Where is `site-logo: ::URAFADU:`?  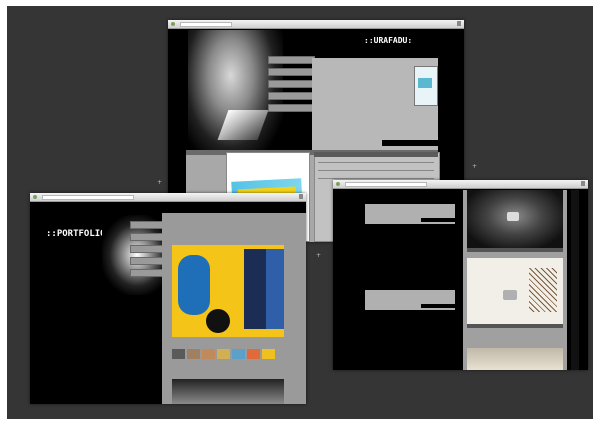 site-logo: ::URAFADU: is located at coordinates (388, 40).